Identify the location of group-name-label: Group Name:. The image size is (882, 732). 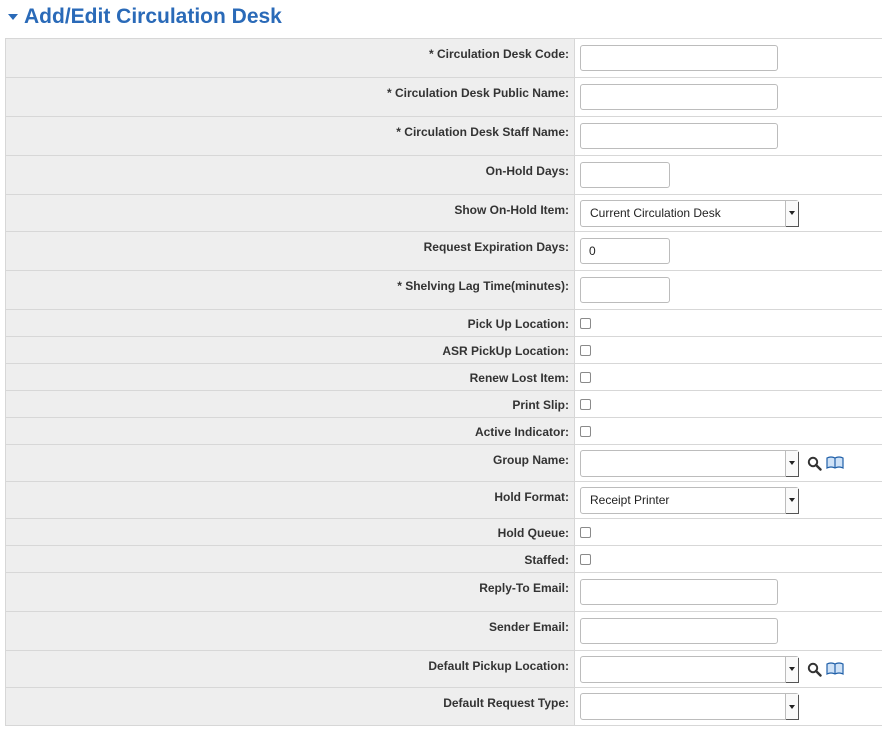
(290, 463).